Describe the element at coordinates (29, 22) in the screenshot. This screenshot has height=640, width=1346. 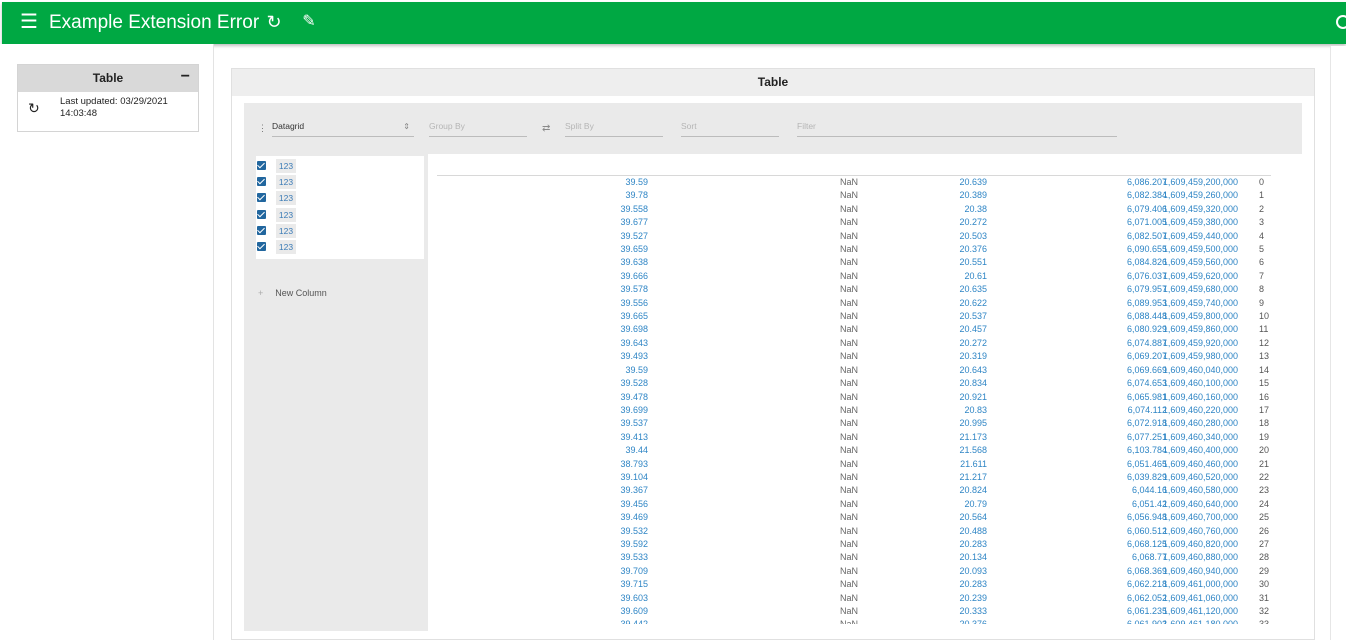
I see `menu-icon: ☰` at that location.